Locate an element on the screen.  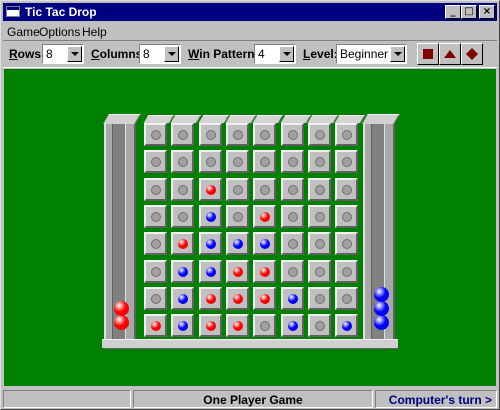
eject-button is located at coordinates (450, 54).